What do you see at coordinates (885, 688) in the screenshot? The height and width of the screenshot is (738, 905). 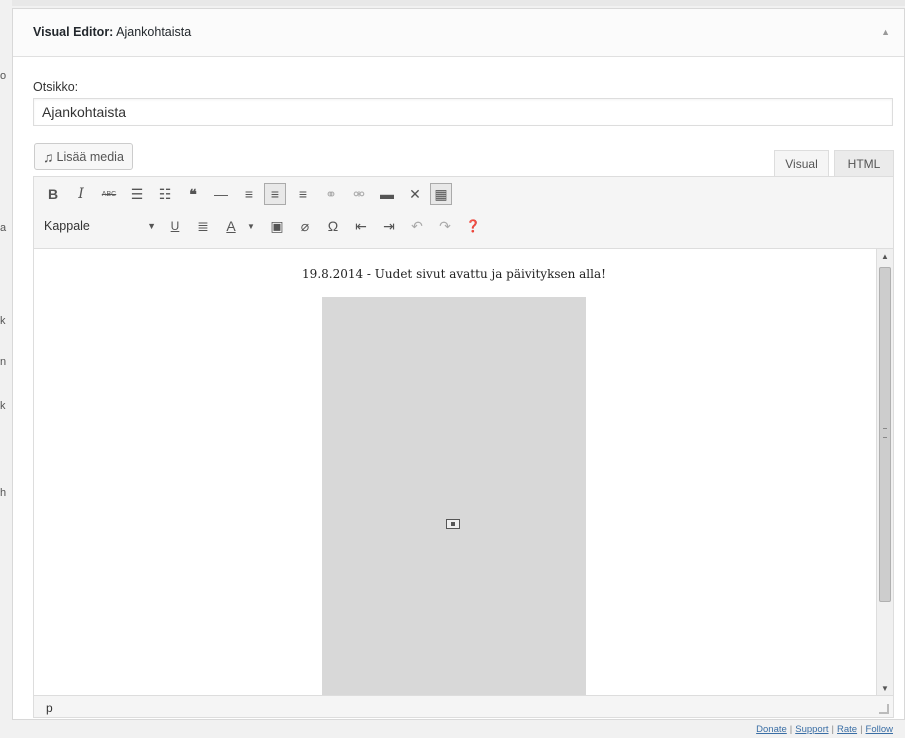 I see `scroll-down-icon: ▼` at bounding box center [885, 688].